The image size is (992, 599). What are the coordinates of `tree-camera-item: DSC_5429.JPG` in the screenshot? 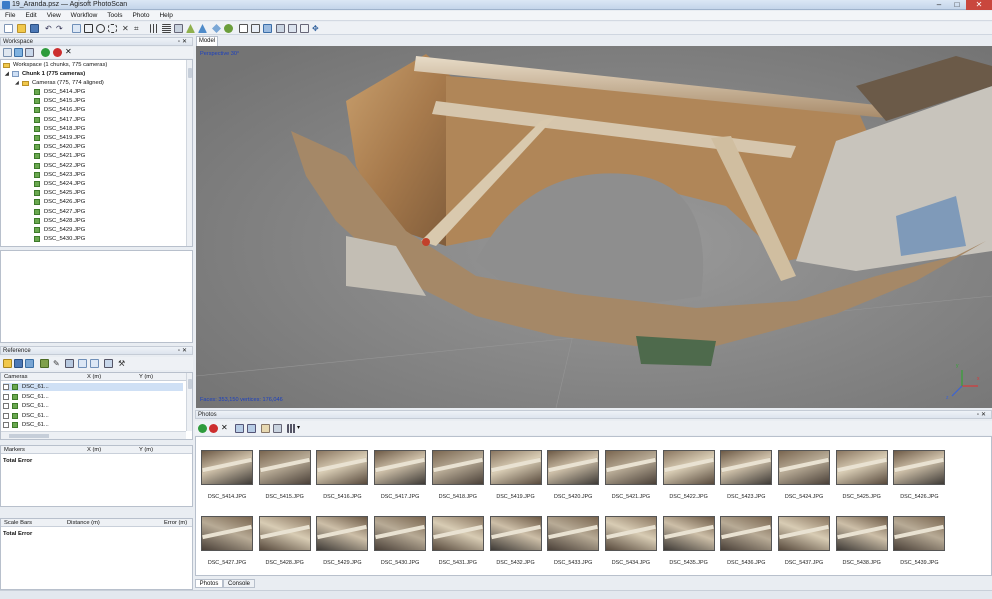 It's located at (59, 230).